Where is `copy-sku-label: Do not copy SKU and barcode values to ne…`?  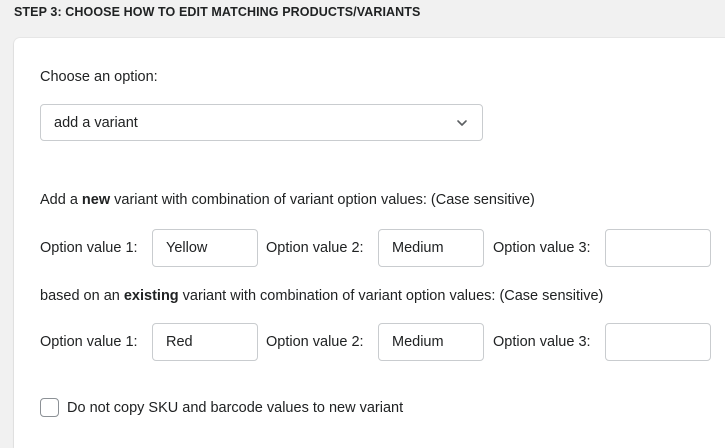 copy-sku-label: Do not copy SKU and barcode values to ne… is located at coordinates (235, 407).